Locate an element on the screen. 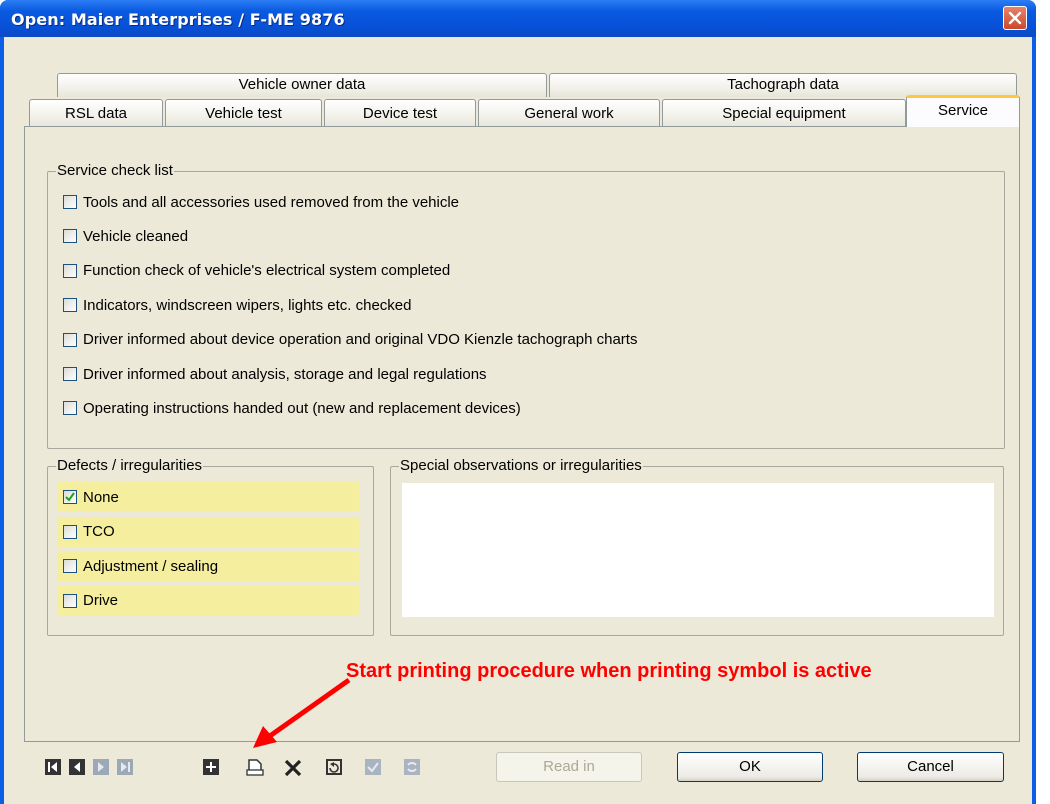 Image resolution: width=1050 pixels, height=804 pixels. tab-device-test: Device test is located at coordinates (400, 113).